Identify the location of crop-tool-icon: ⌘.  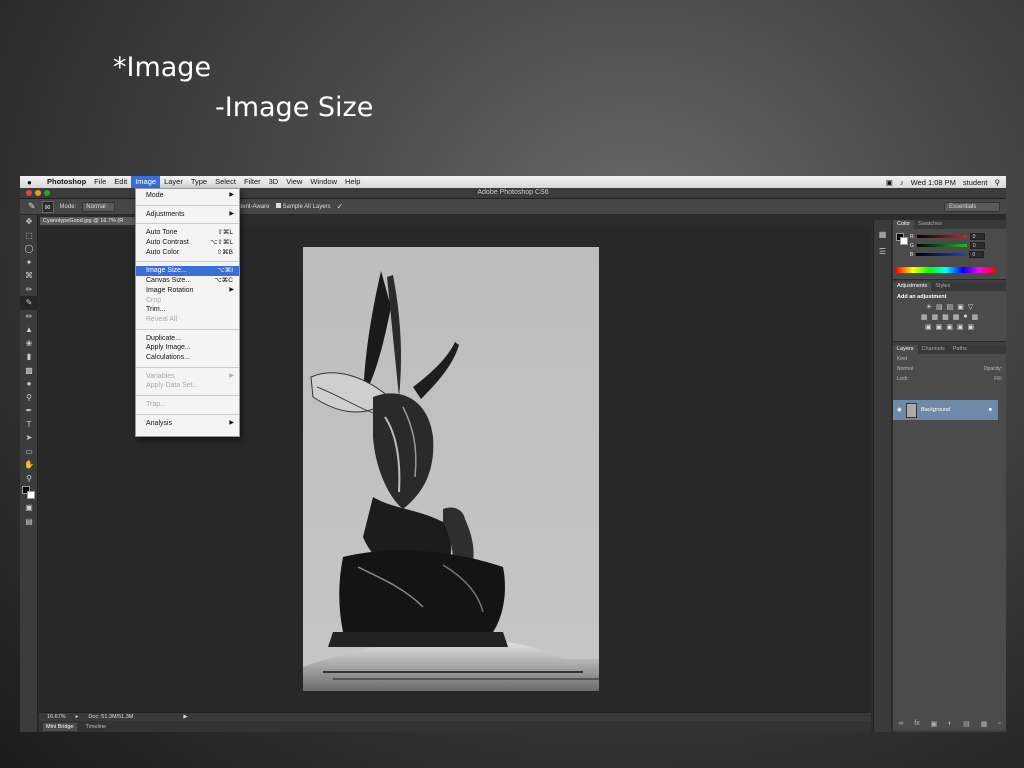
(29, 276).